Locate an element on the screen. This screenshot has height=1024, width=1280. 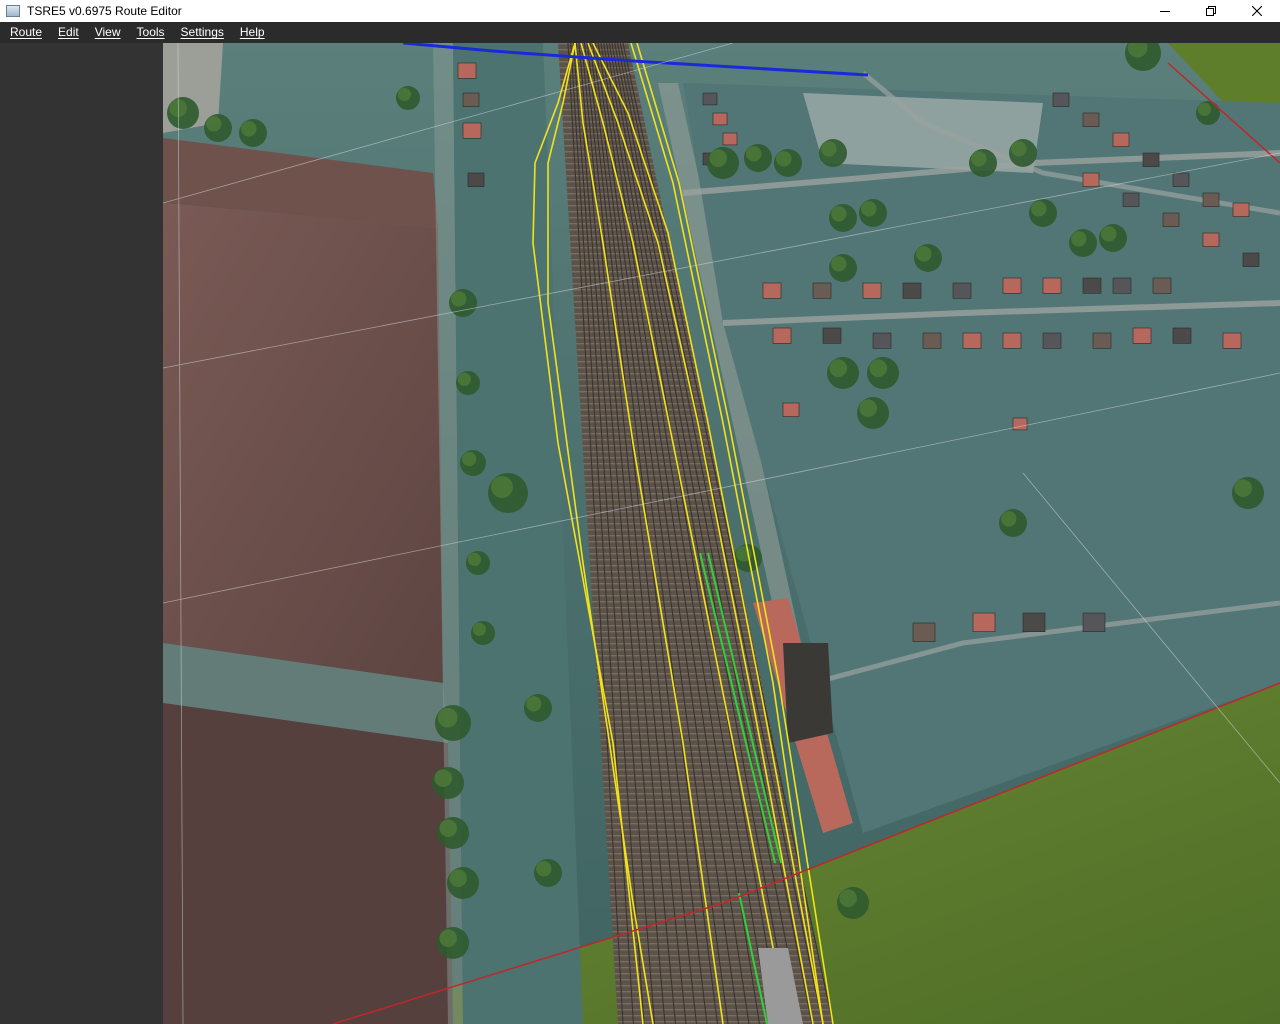
menu-view: View is located at coordinates (107, 32).